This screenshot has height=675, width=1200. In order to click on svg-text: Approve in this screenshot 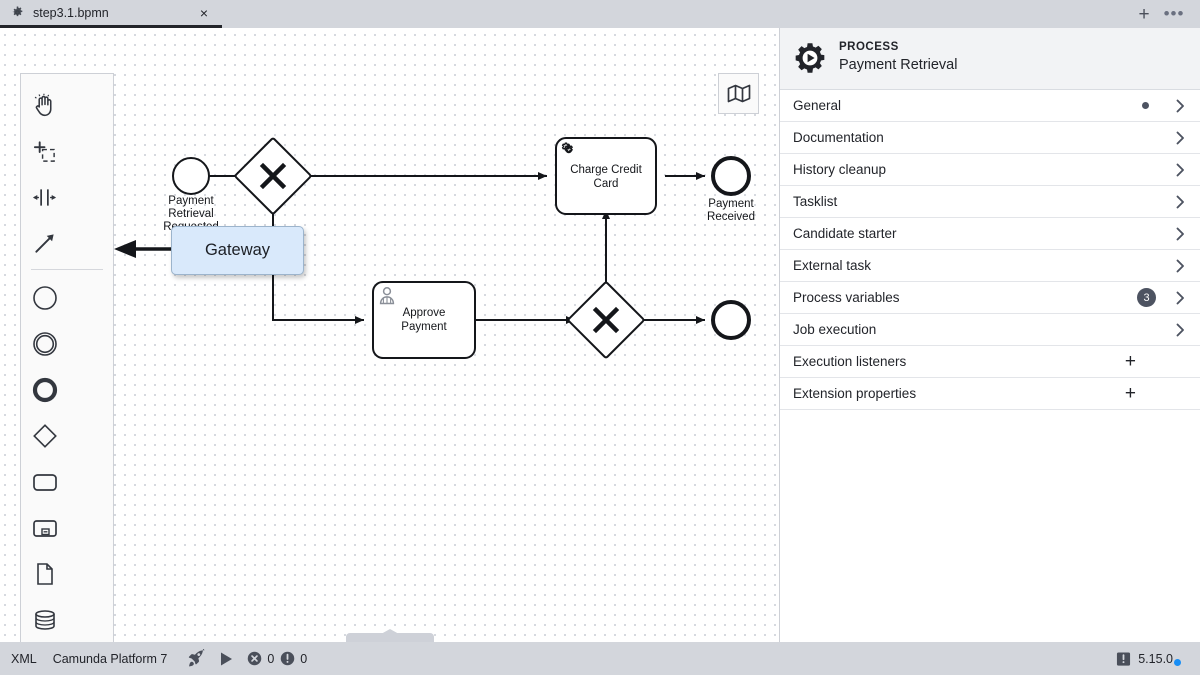, I will do `click(424, 313)`.